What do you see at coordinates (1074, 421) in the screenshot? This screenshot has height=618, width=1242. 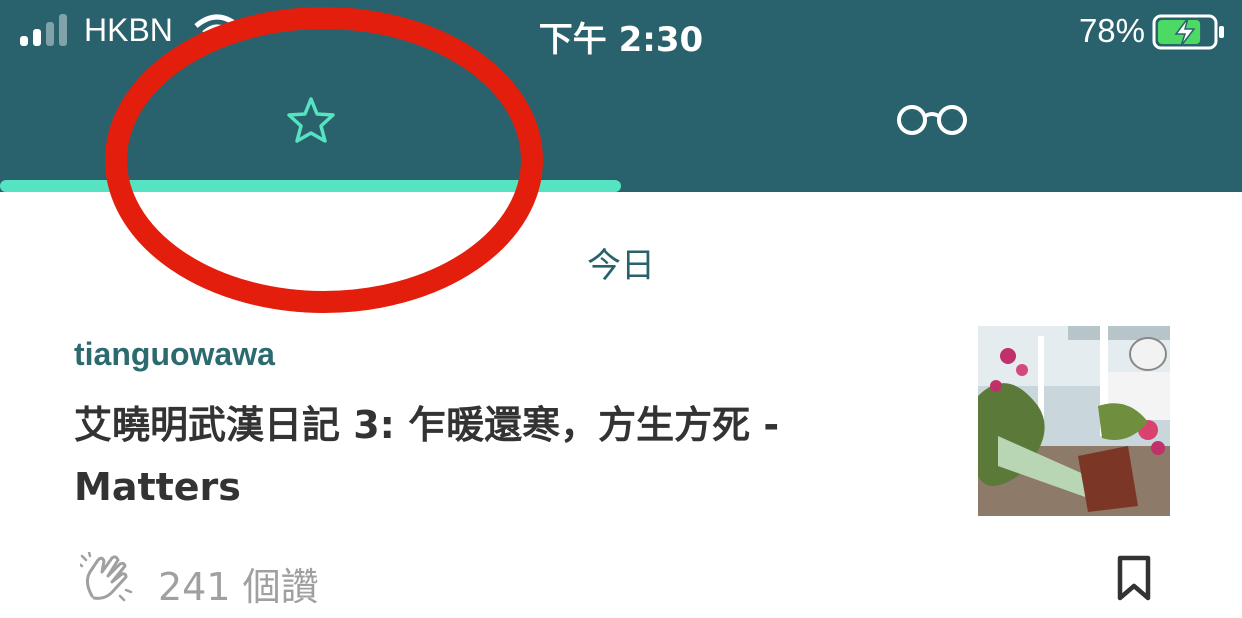 I see `article-thumbnail` at bounding box center [1074, 421].